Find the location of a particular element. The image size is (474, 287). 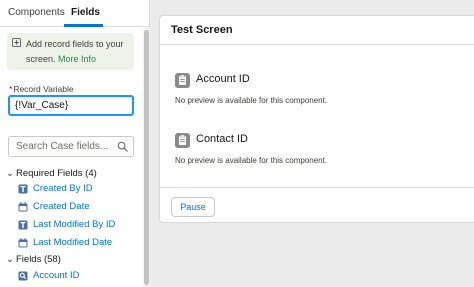

screen-title: Test Screen is located at coordinates (202, 30).